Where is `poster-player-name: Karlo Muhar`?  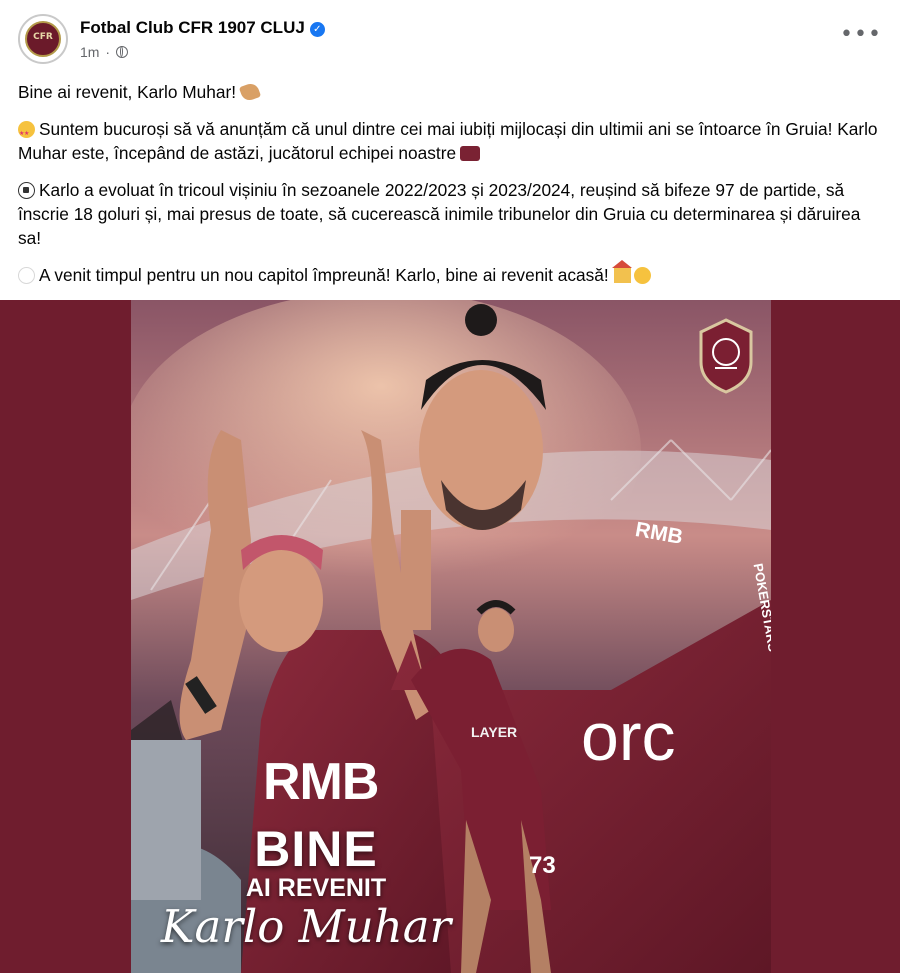 poster-player-name: Karlo Muhar is located at coordinates (306, 926).